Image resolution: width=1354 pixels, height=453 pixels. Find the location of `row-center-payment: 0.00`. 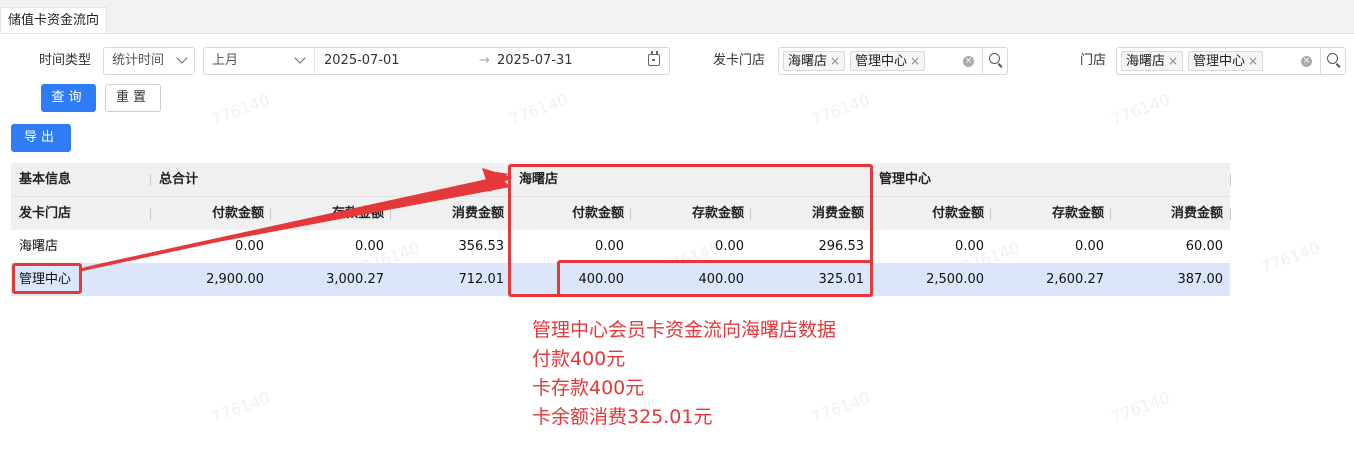

row-center-payment: 0.00 is located at coordinates (969, 246).